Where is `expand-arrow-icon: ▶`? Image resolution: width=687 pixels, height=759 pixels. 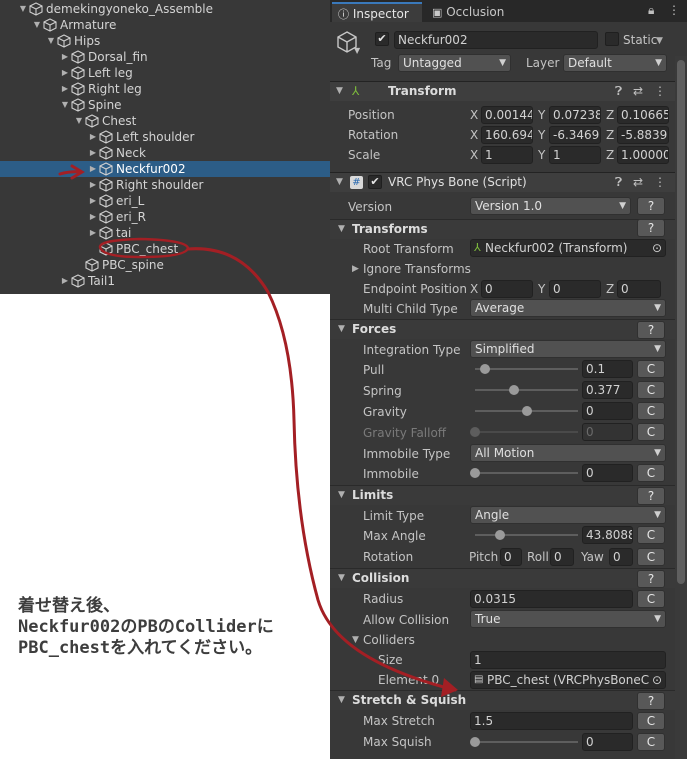
expand-arrow-icon: ▶ is located at coordinates (355, 269).